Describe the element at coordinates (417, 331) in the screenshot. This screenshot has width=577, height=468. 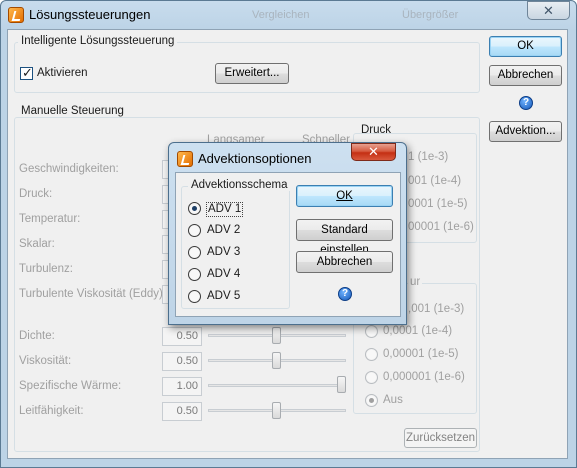
I see `temperature-option: 0,0001 (1e-4)` at that location.